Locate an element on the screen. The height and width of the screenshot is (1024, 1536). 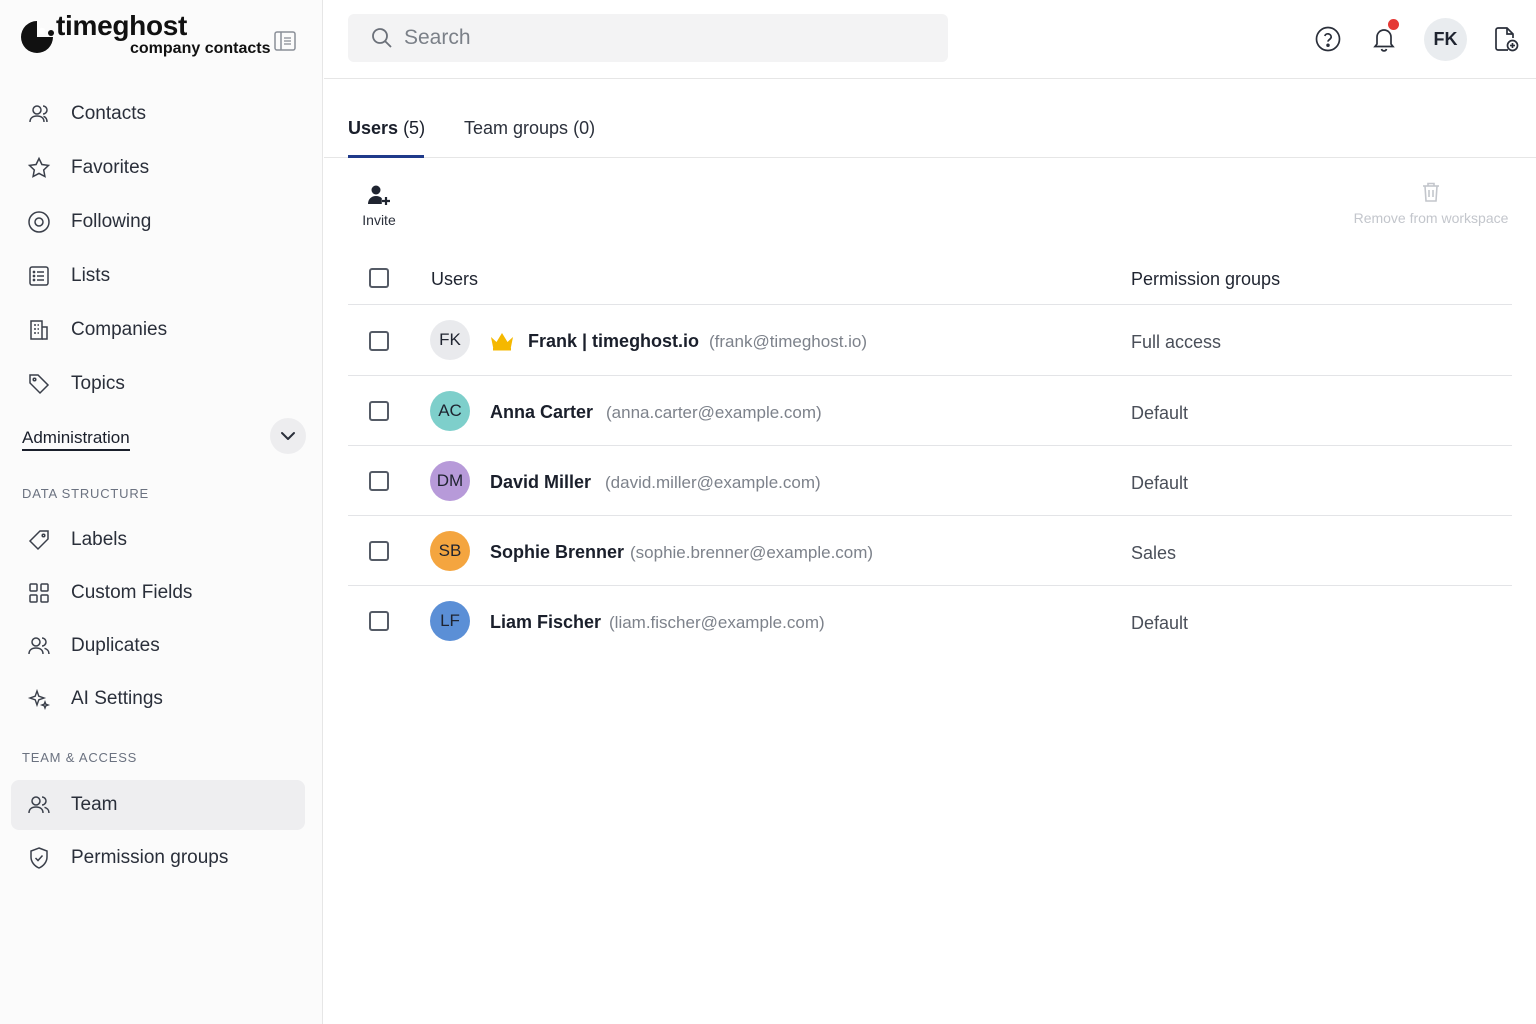
search-box is located at coordinates (648, 38).